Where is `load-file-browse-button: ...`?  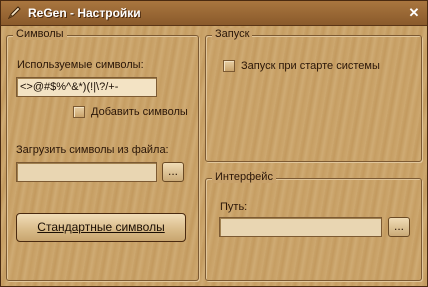
load-file-browse-button: ... is located at coordinates (173, 172).